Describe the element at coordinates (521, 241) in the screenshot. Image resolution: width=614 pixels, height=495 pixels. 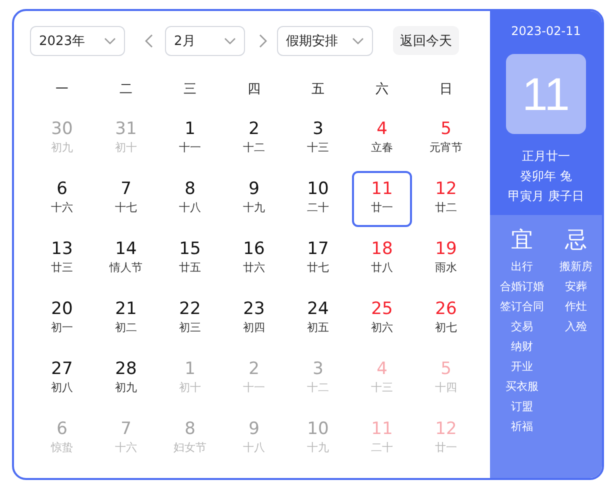
I see `almanac-heading: 宜` at that location.